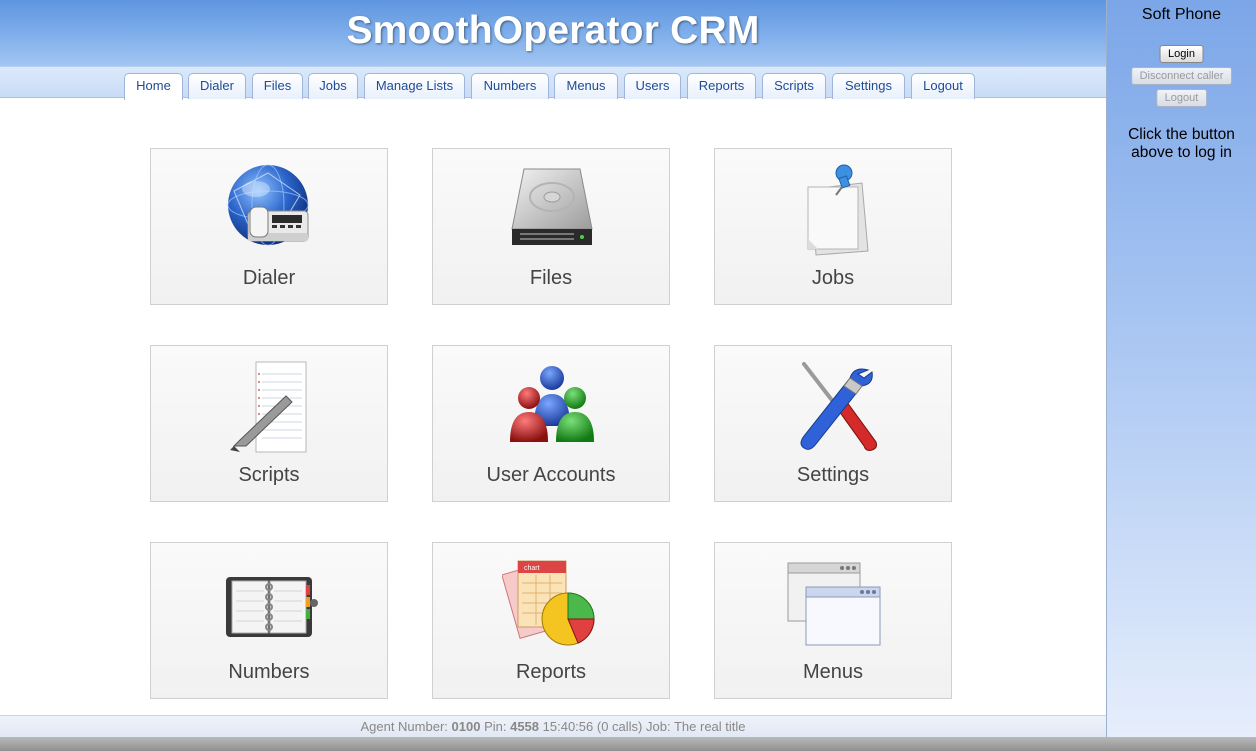 The image size is (1256, 751). What do you see at coordinates (838, 210) in the screenshot?
I see `pinned-notes-icon` at bounding box center [838, 210].